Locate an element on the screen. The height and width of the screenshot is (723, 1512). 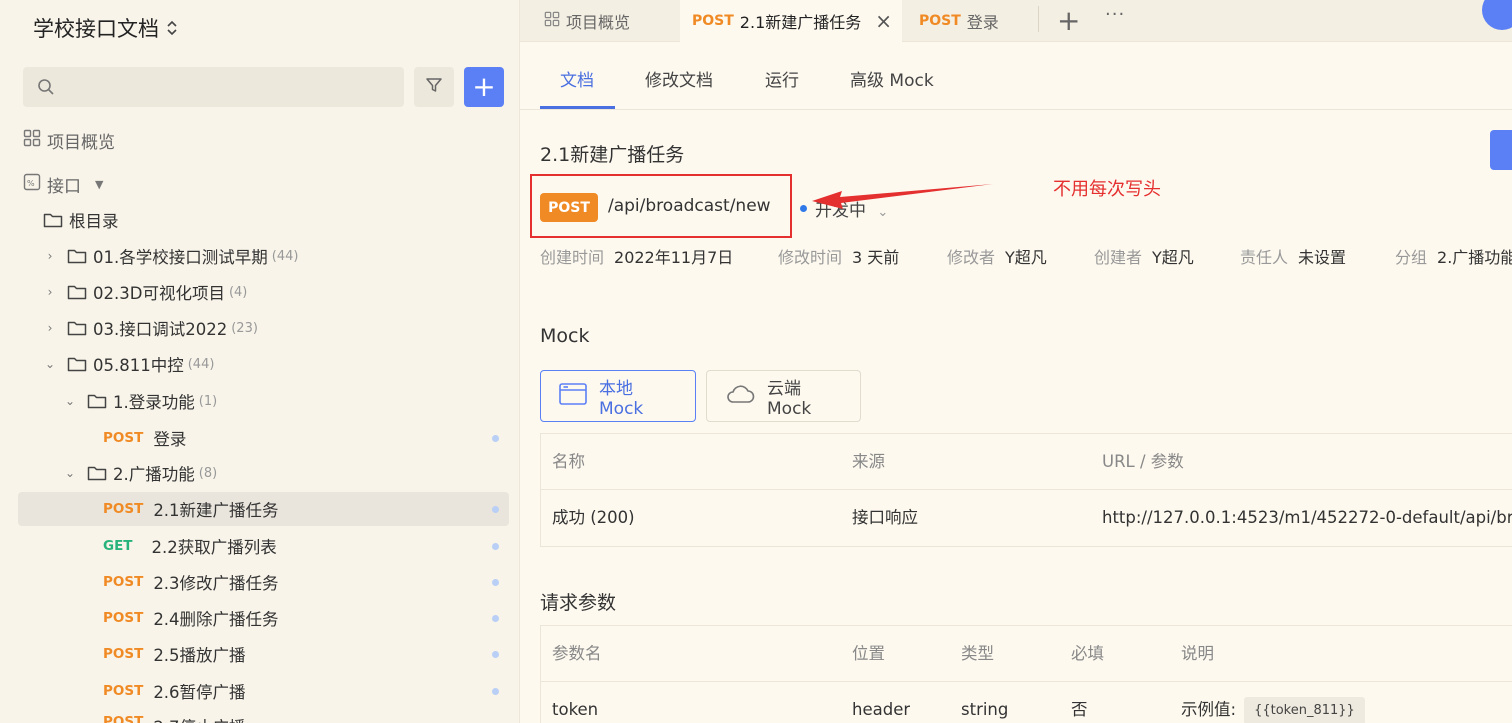
nav-project-overview: 项目概览 is located at coordinates (69, 140).